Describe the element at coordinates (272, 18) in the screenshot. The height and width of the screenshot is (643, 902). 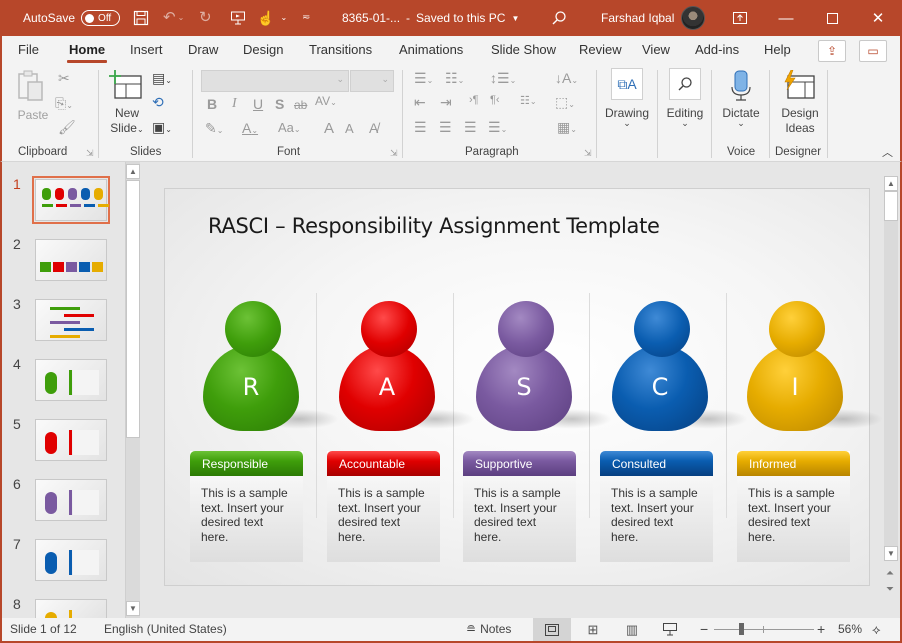
I see `touch-mode-icon: ☝ ⌄` at that location.